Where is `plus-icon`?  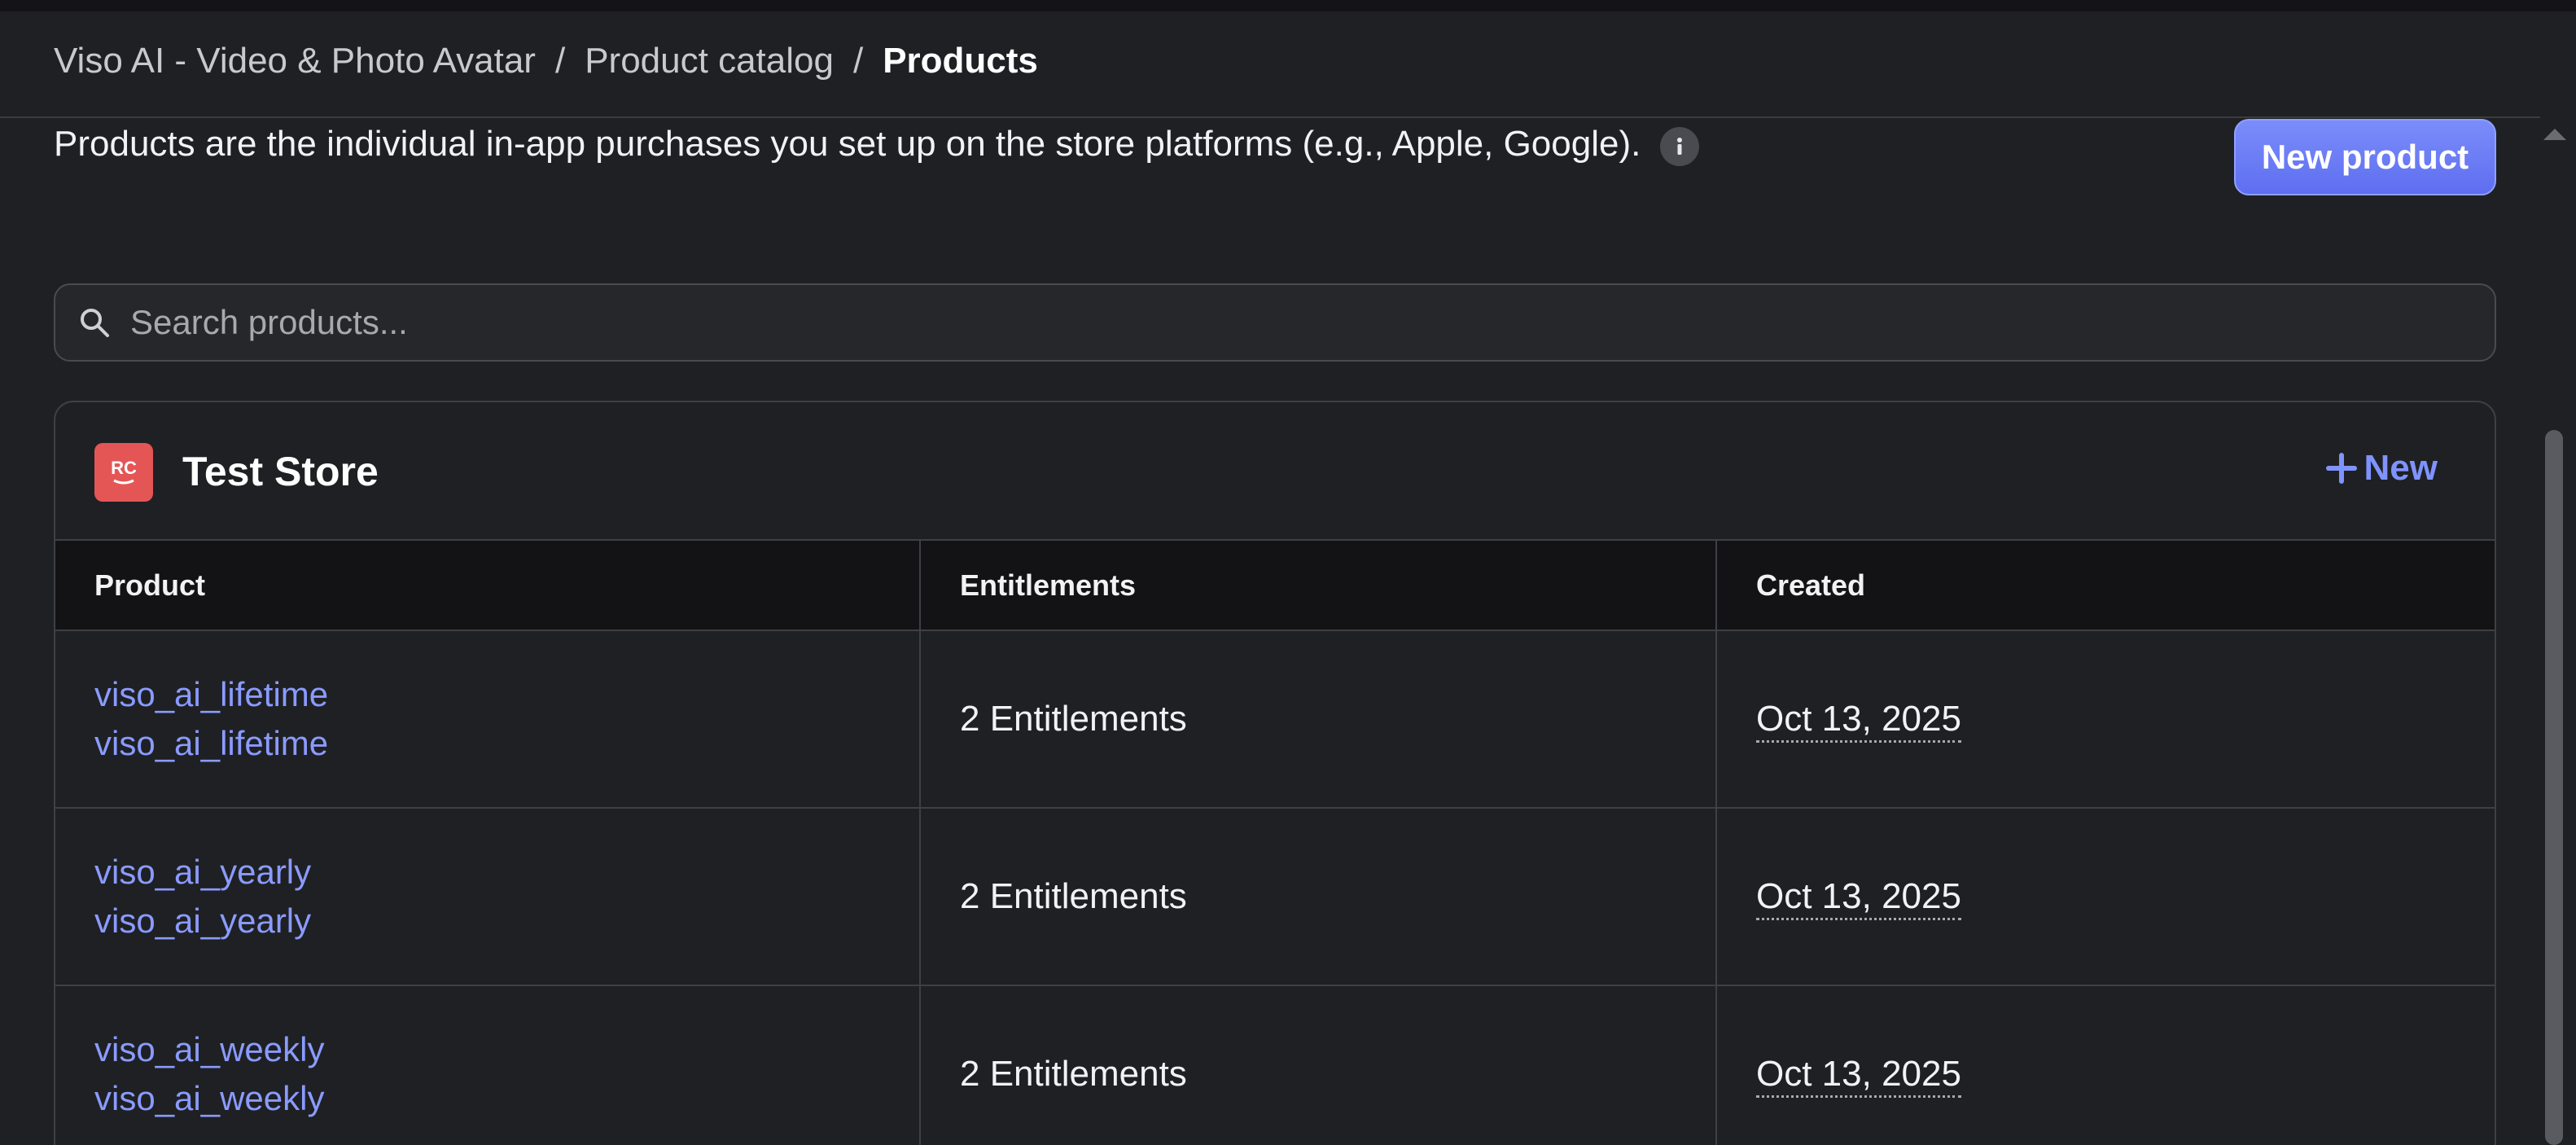
plus-icon is located at coordinates (2341, 468).